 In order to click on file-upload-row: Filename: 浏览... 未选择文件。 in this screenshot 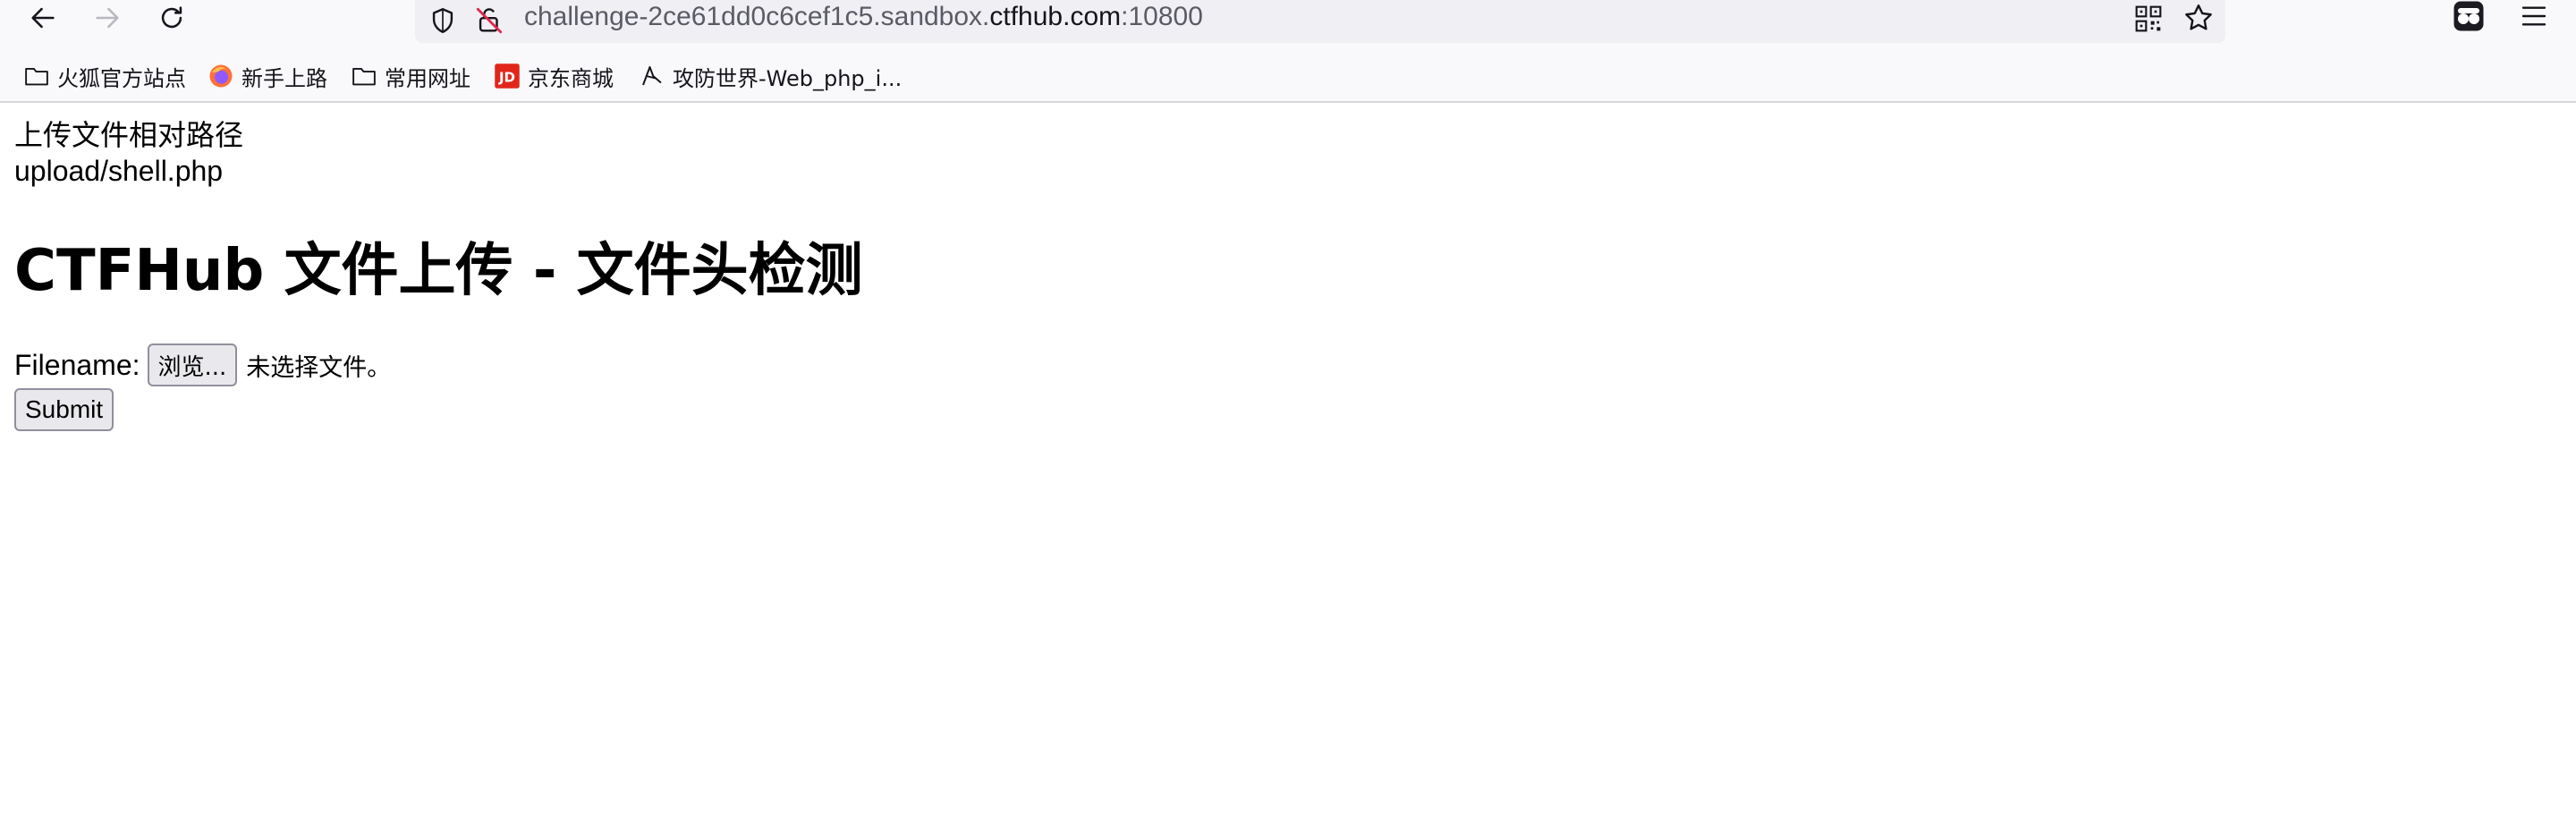, I will do `click(203, 365)`.